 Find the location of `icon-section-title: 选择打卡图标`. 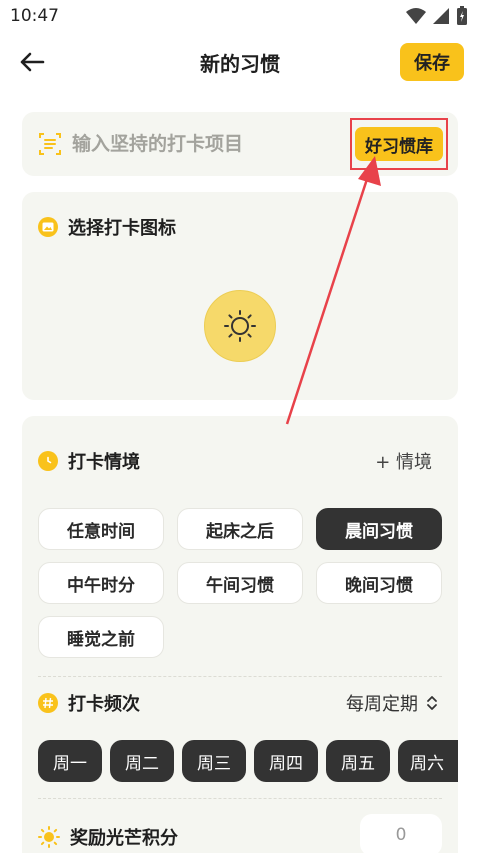

icon-section-title: 选择打卡图标 is located at coordinates (107, 227).